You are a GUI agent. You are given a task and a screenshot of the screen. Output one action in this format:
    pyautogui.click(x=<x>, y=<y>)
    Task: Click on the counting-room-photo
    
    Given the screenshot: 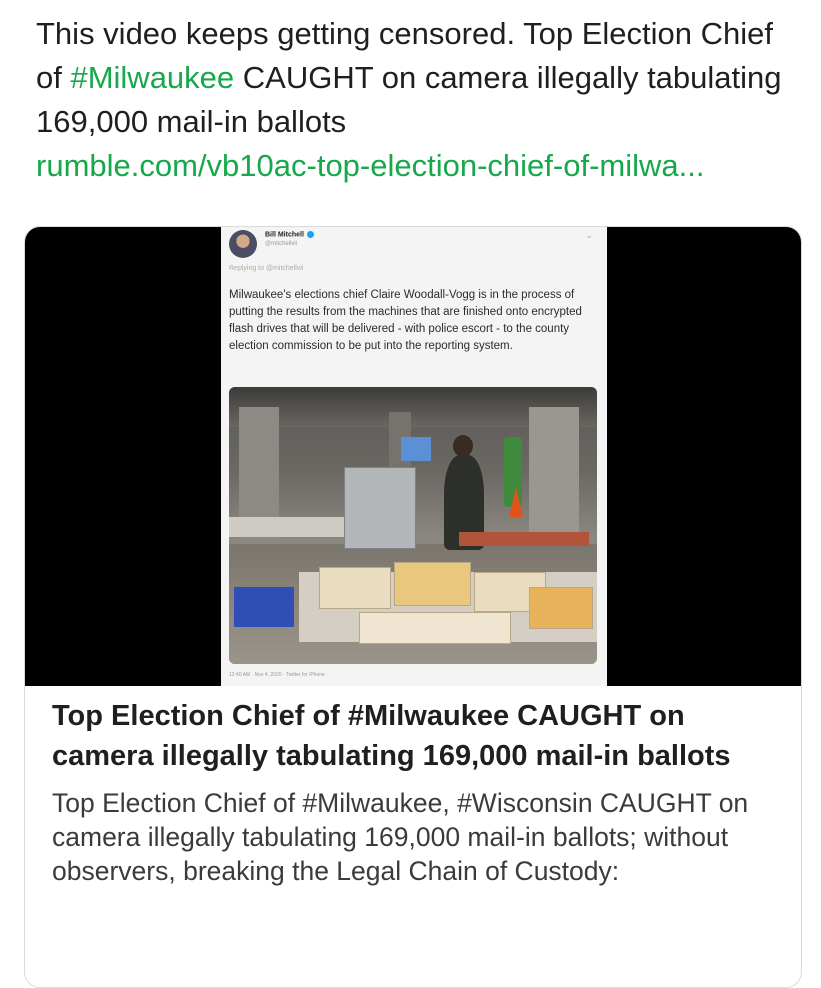 What is the action you would take?
    pyautogui.click(x=413, y=525)
    